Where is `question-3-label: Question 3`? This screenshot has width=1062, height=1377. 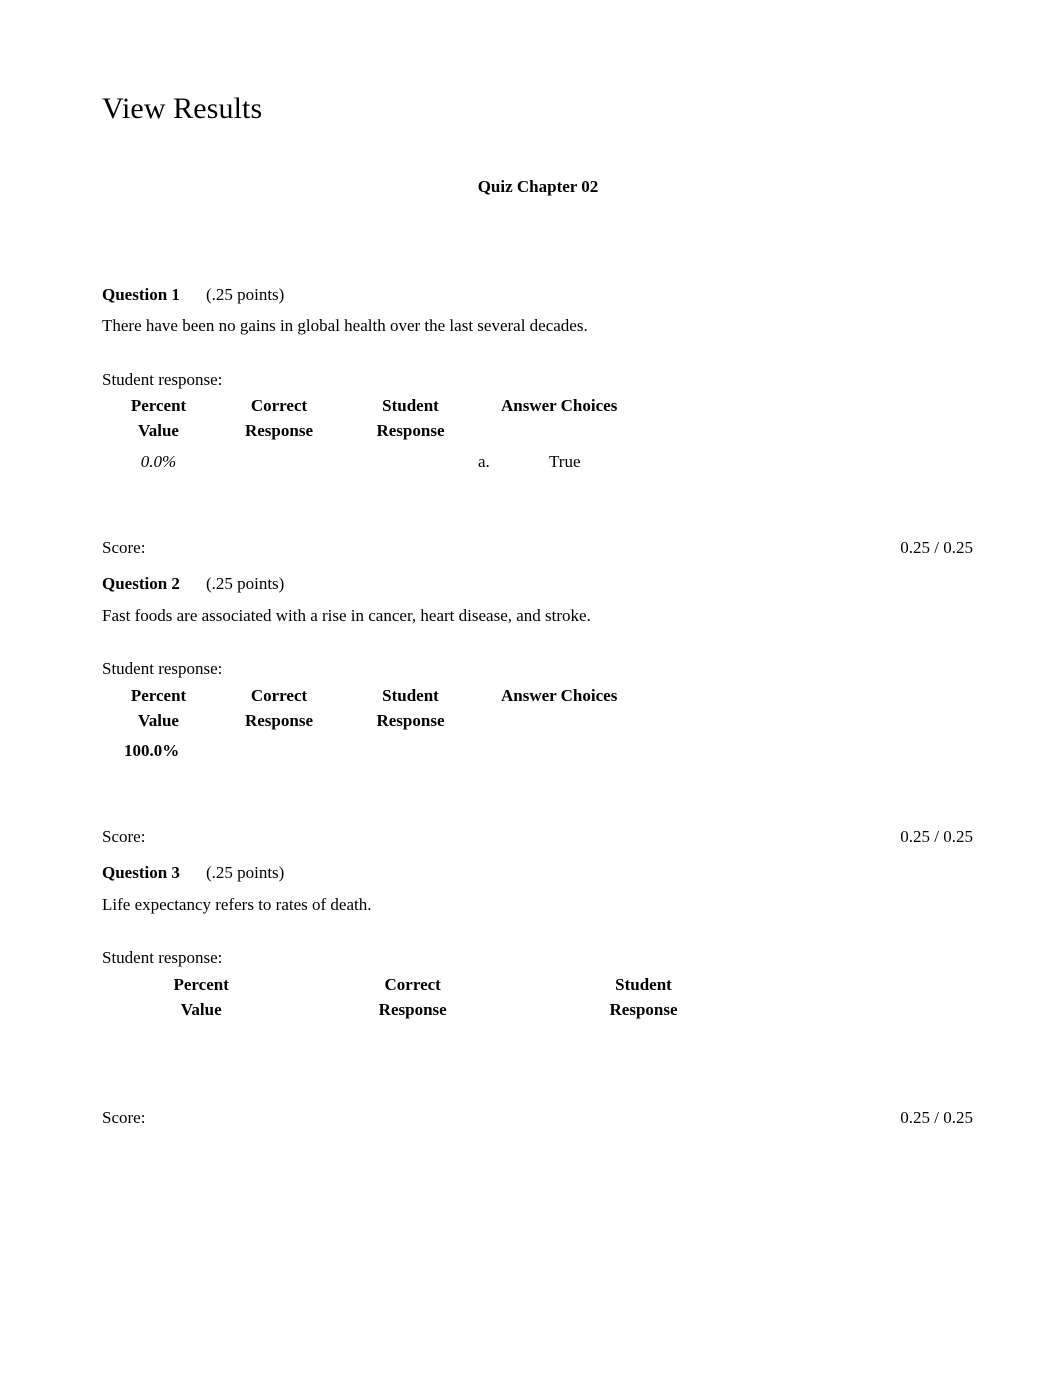
question-3-label: Question 3 is located at coordinates (141, 873).